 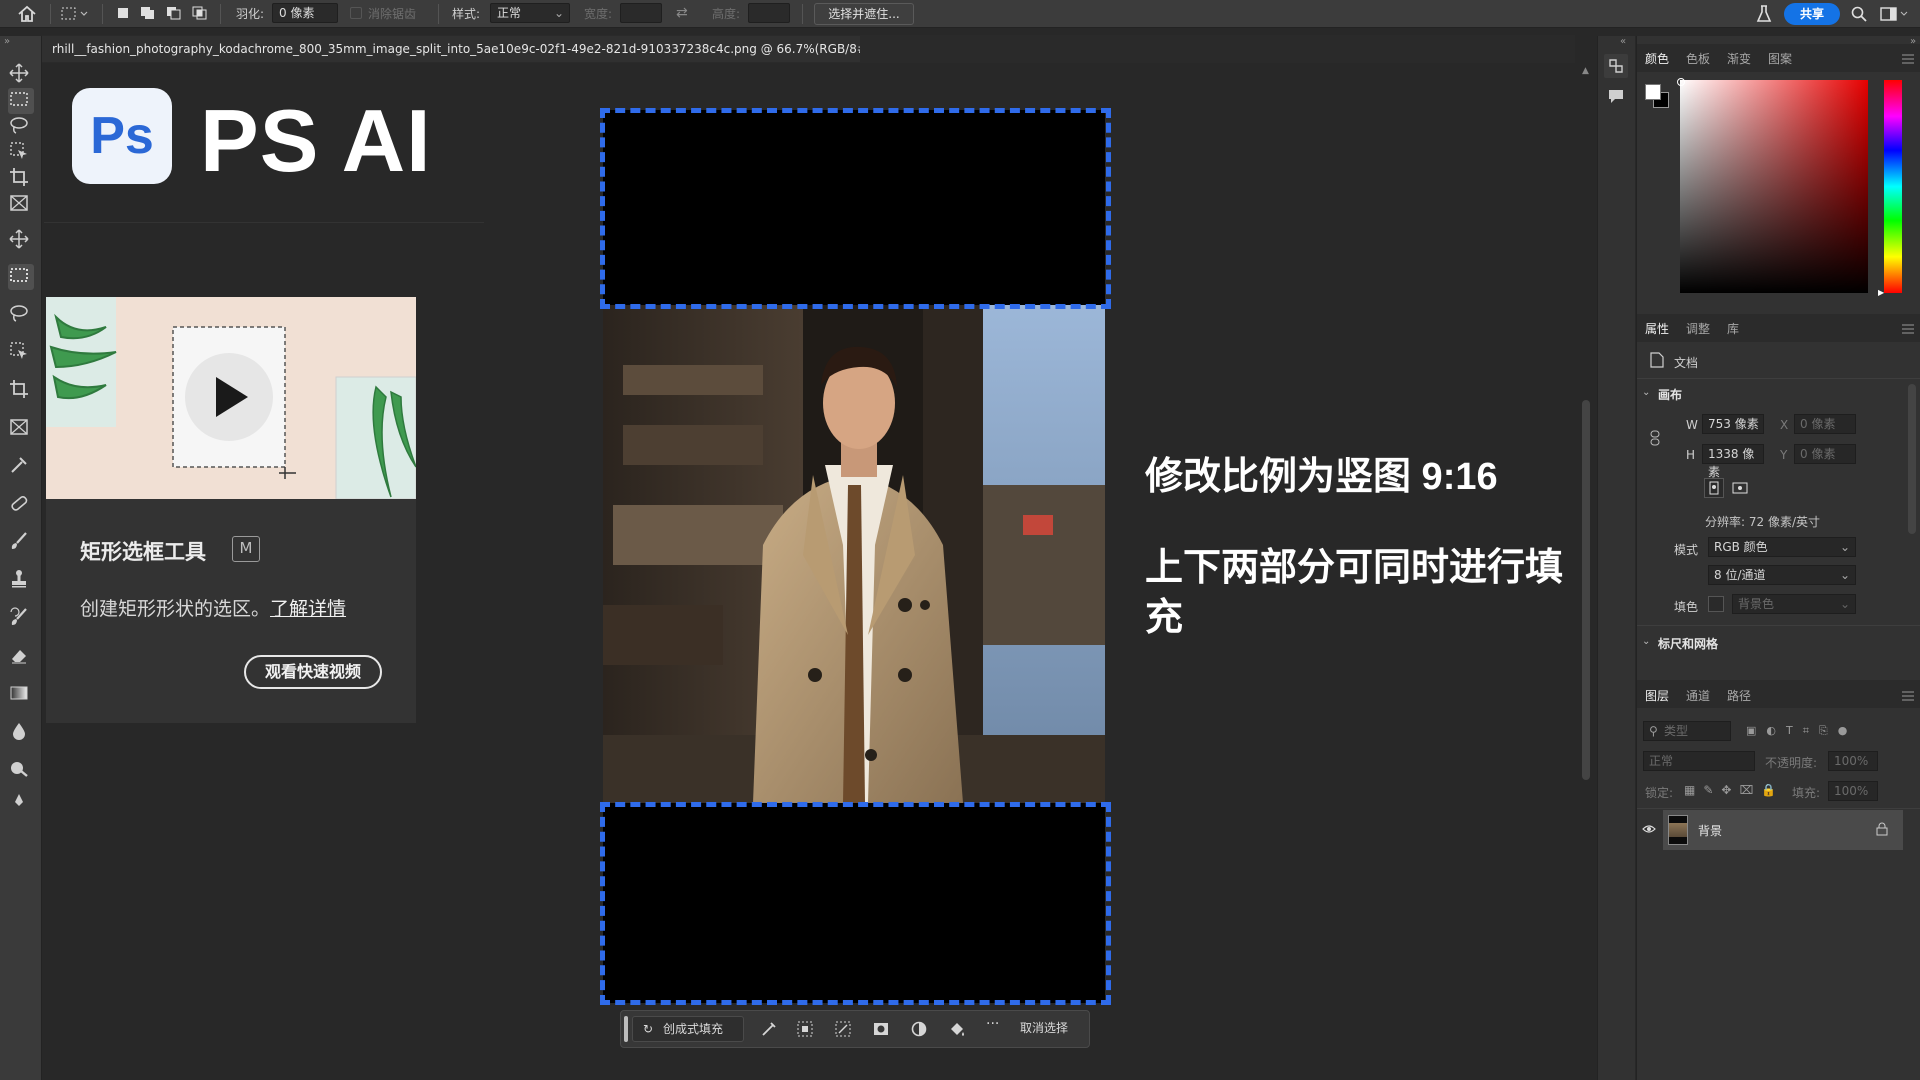 What do you see at coordinates (1710, 830) in the screenshot?
I see `layer-name: 背景` at bounding box center [1710, 830].